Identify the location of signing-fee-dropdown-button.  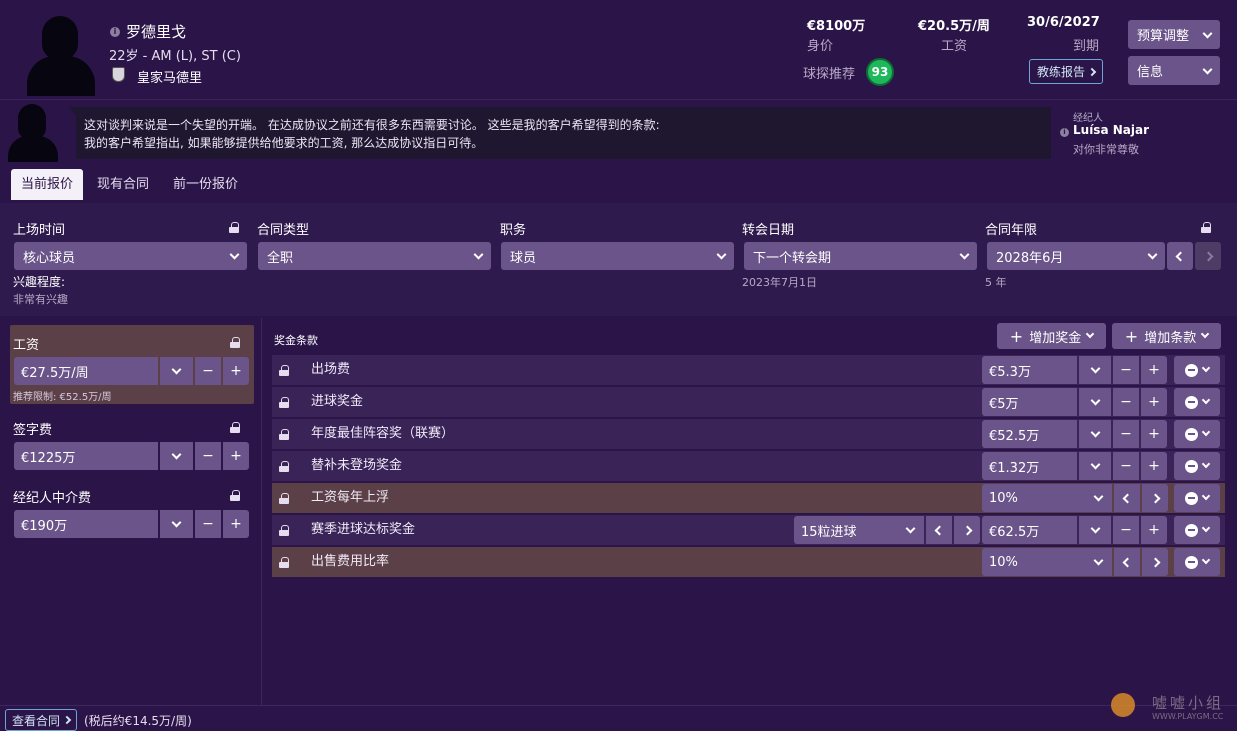
(176, 456).